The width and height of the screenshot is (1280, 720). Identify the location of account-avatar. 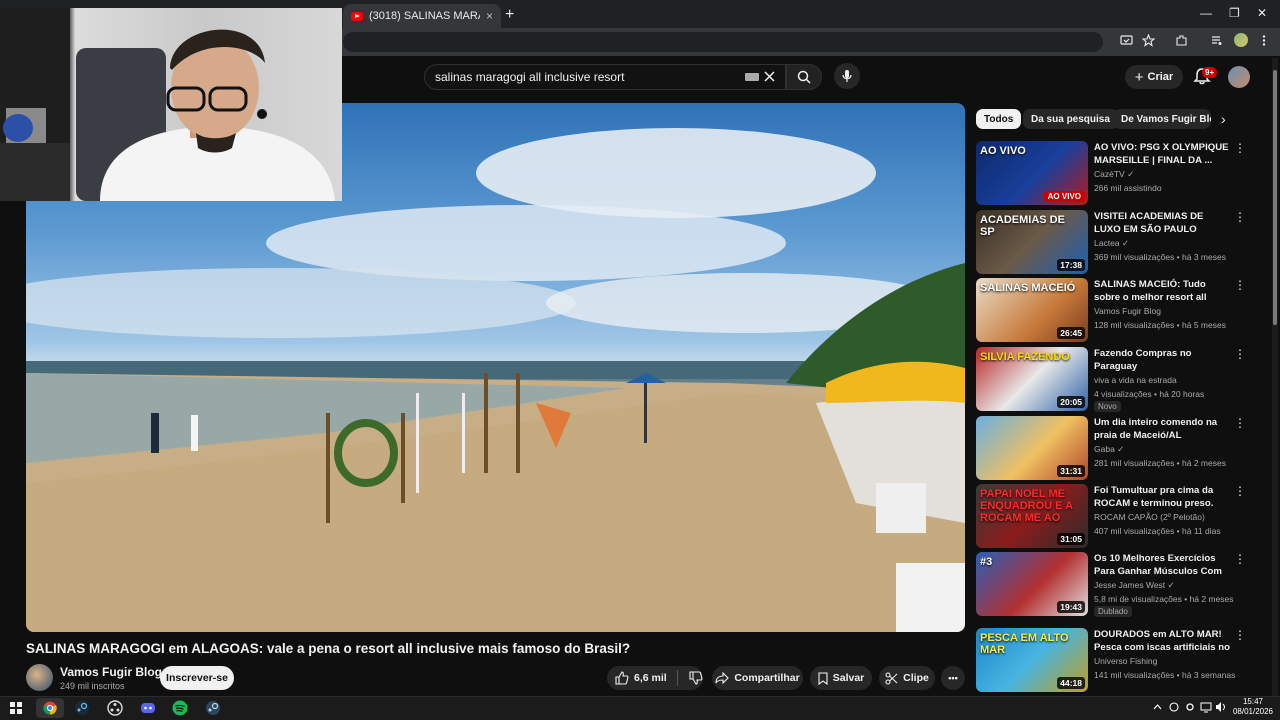
(1239, 77).